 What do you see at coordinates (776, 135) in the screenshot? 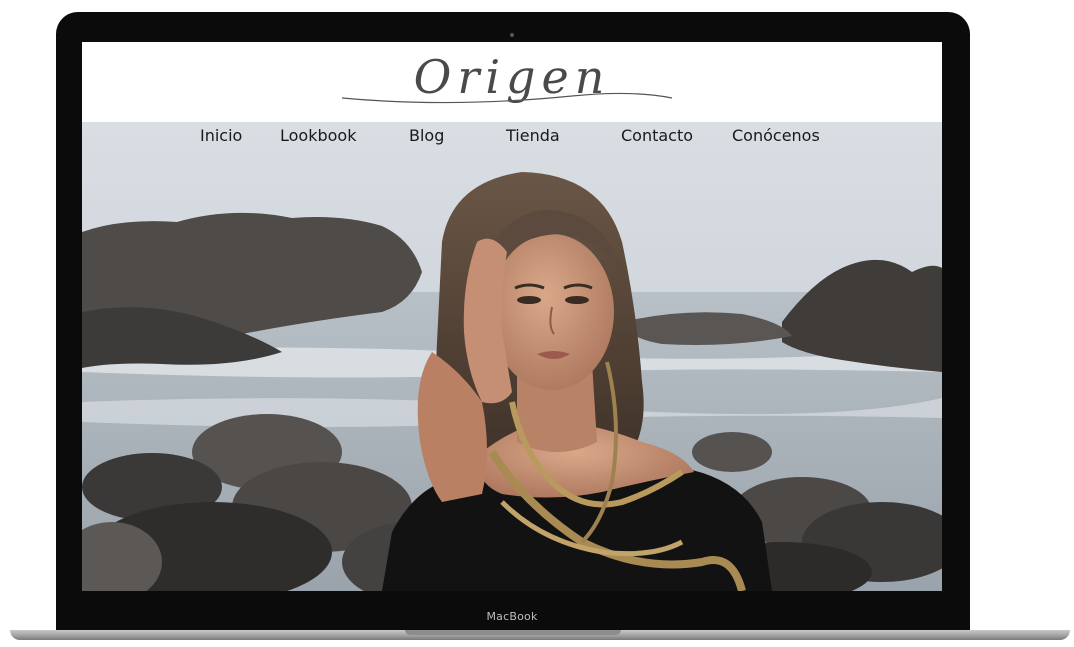
I see `nav-item-conocenos: Conócenos` at bounding box center [776, 135].